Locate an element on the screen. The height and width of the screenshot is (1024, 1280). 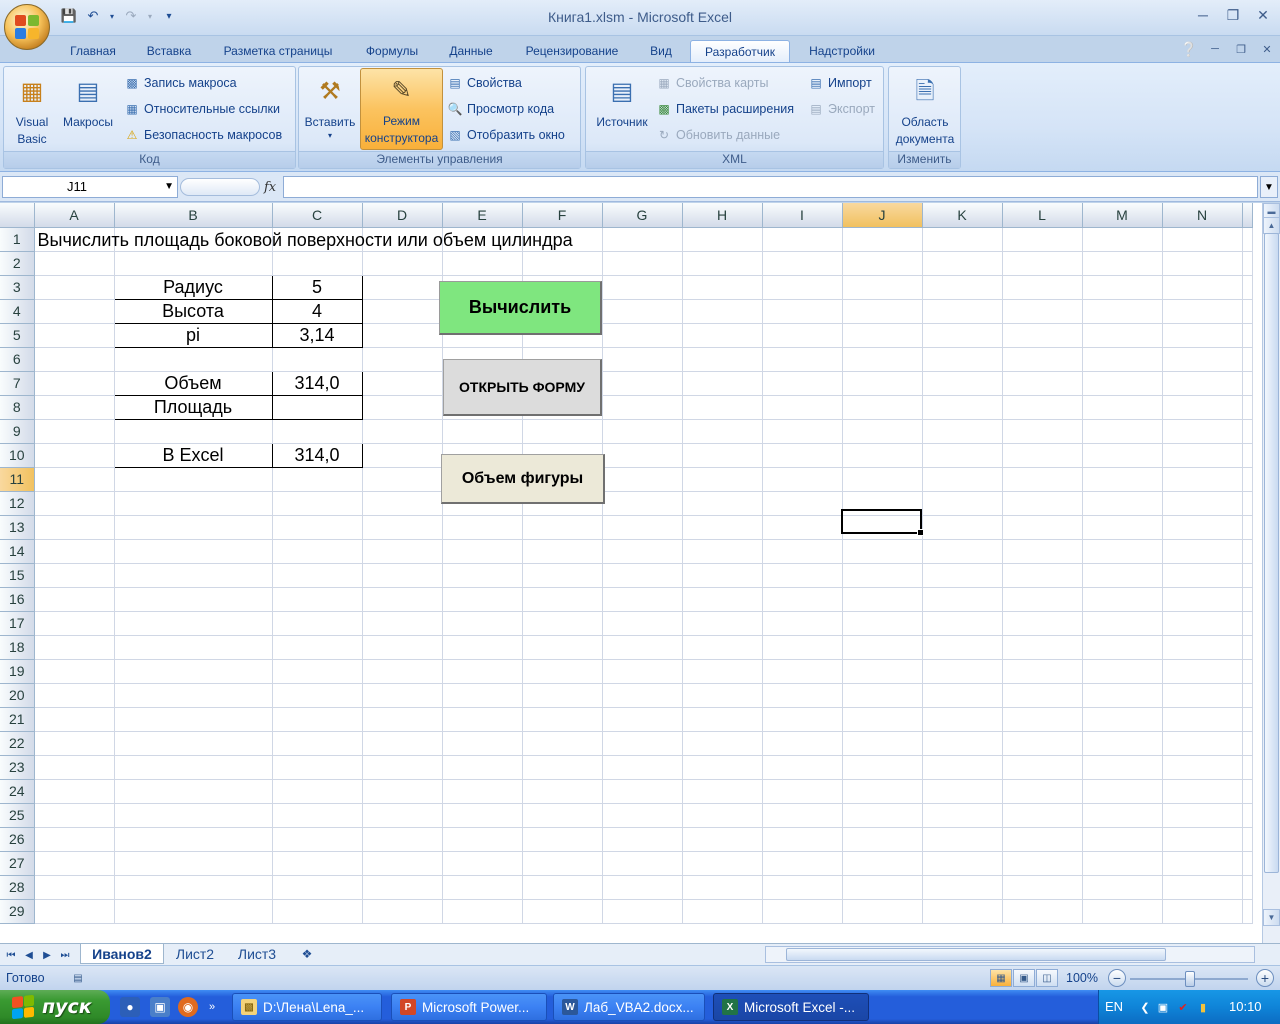
cell-h29 is located at coordinates (722, 911).